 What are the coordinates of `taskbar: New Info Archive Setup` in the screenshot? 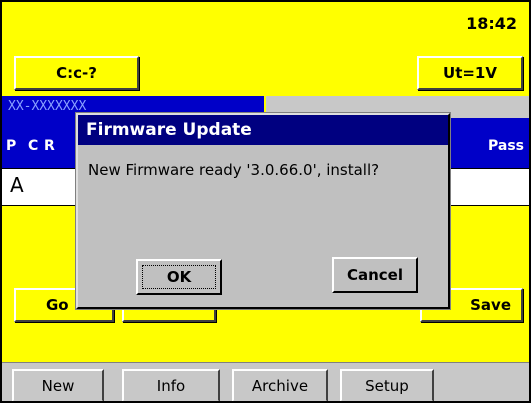 It's located at (265, 382).